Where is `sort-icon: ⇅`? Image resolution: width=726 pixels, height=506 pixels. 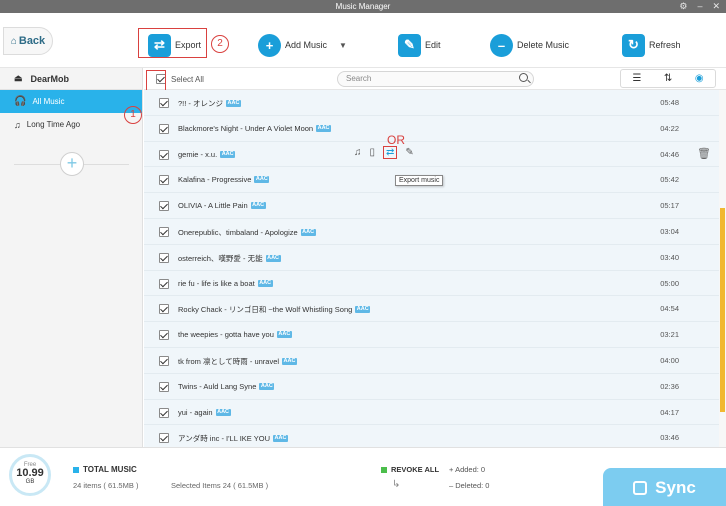 sort-icon: ⇅ is located at coordinates (668, 78).